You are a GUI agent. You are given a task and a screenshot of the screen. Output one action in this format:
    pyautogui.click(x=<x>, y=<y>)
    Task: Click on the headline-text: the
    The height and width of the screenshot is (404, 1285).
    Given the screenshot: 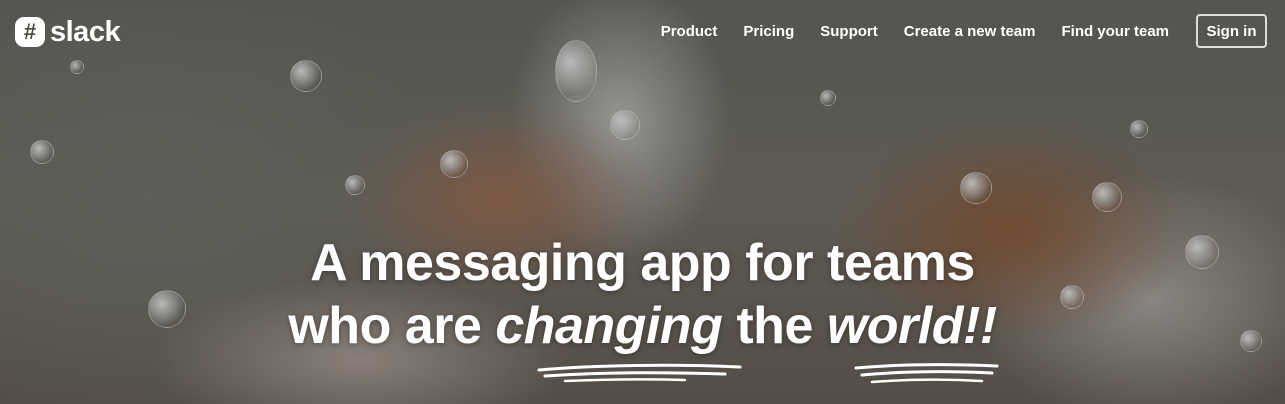 What is the action you would take?
    pyautogui.click(x=774, y=326)
    